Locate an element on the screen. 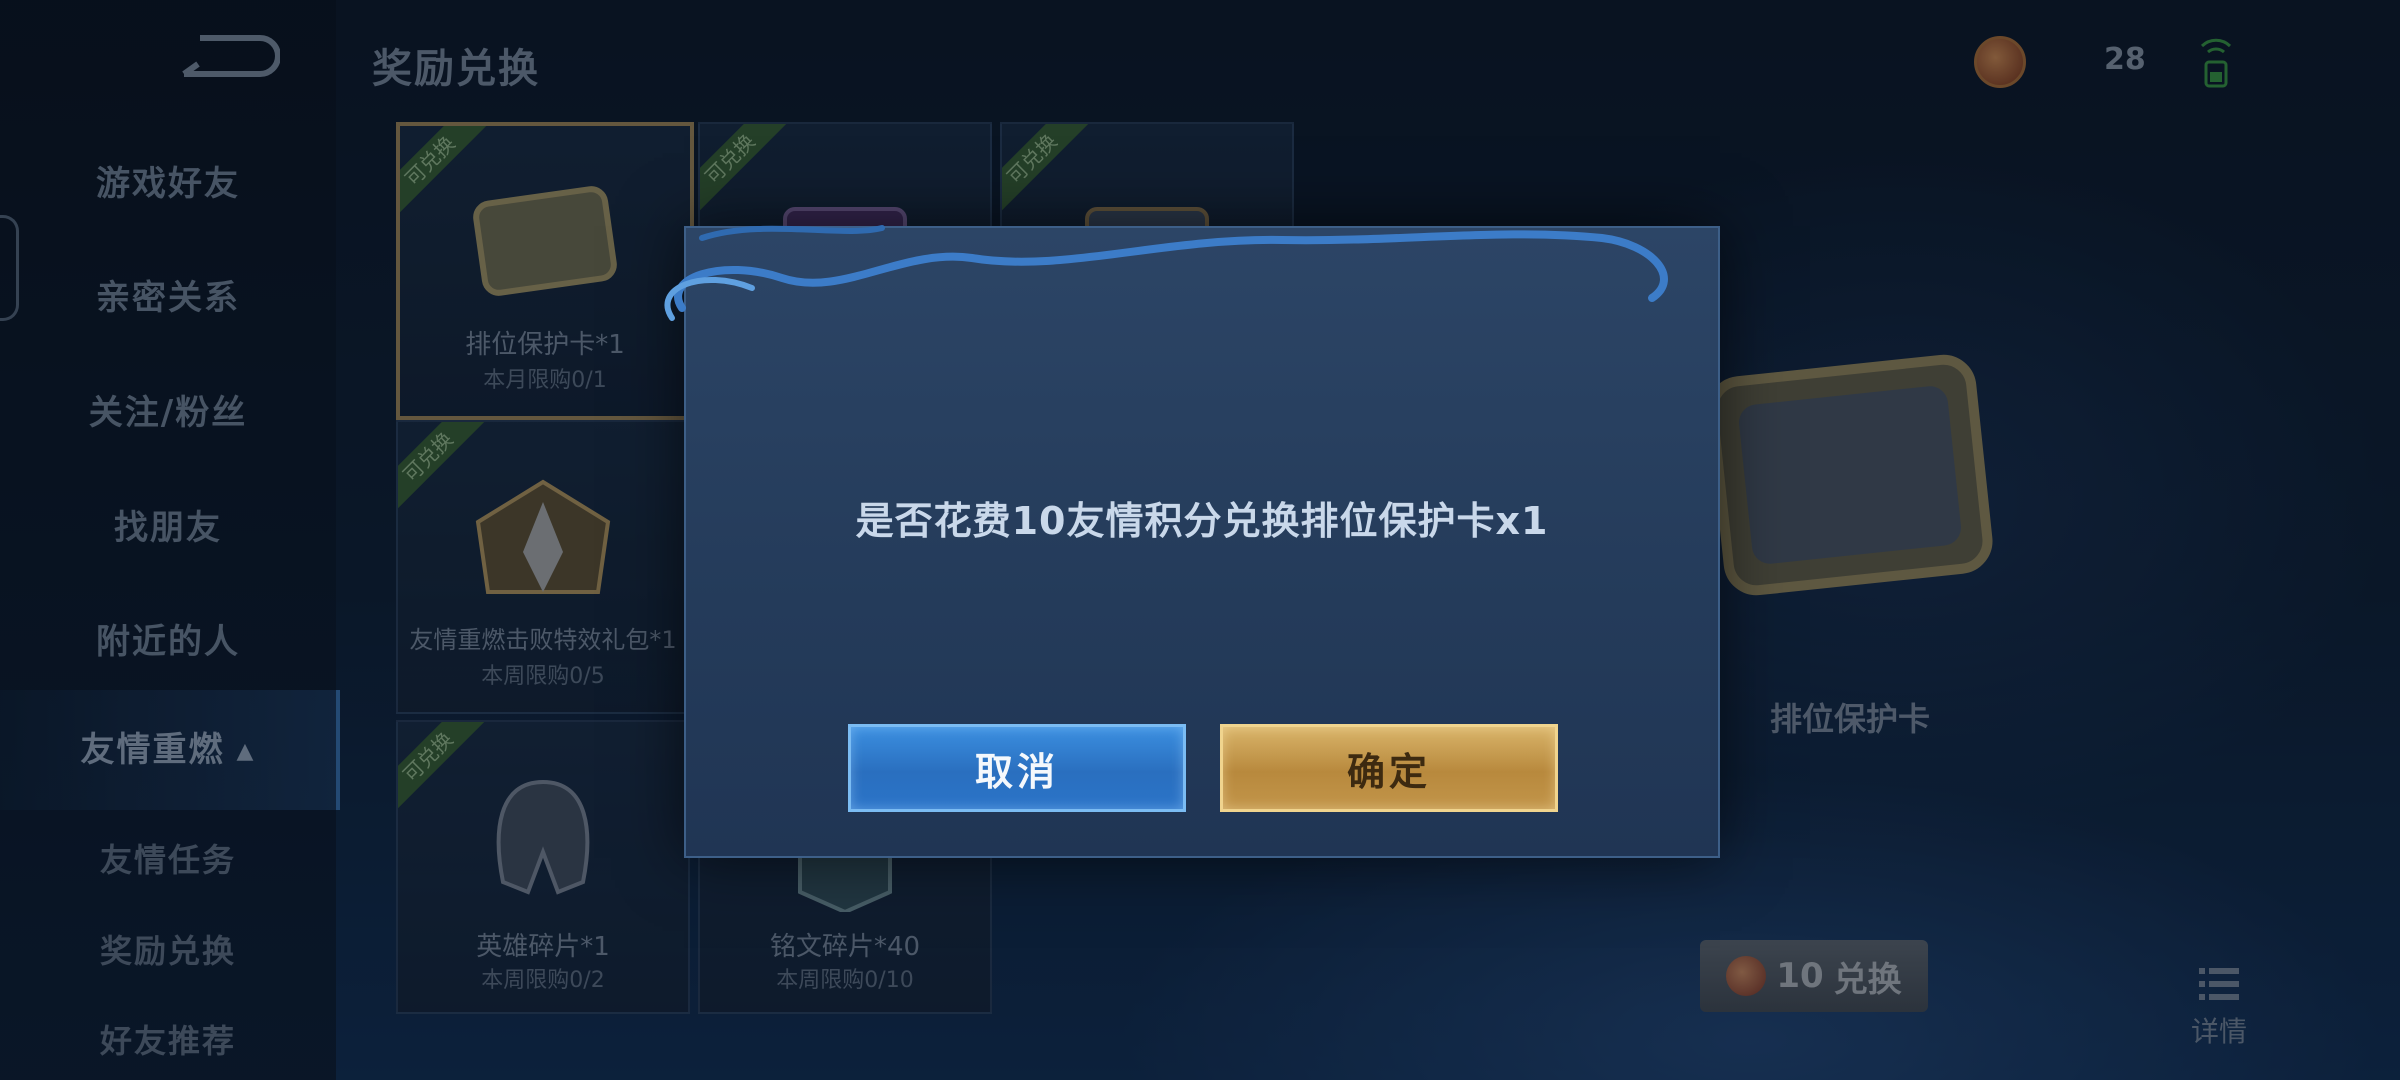 Image resolution: width=2400 pixels, height=1080 pixels. cancel-button: 取消 is located at coordinates (1017, 768).